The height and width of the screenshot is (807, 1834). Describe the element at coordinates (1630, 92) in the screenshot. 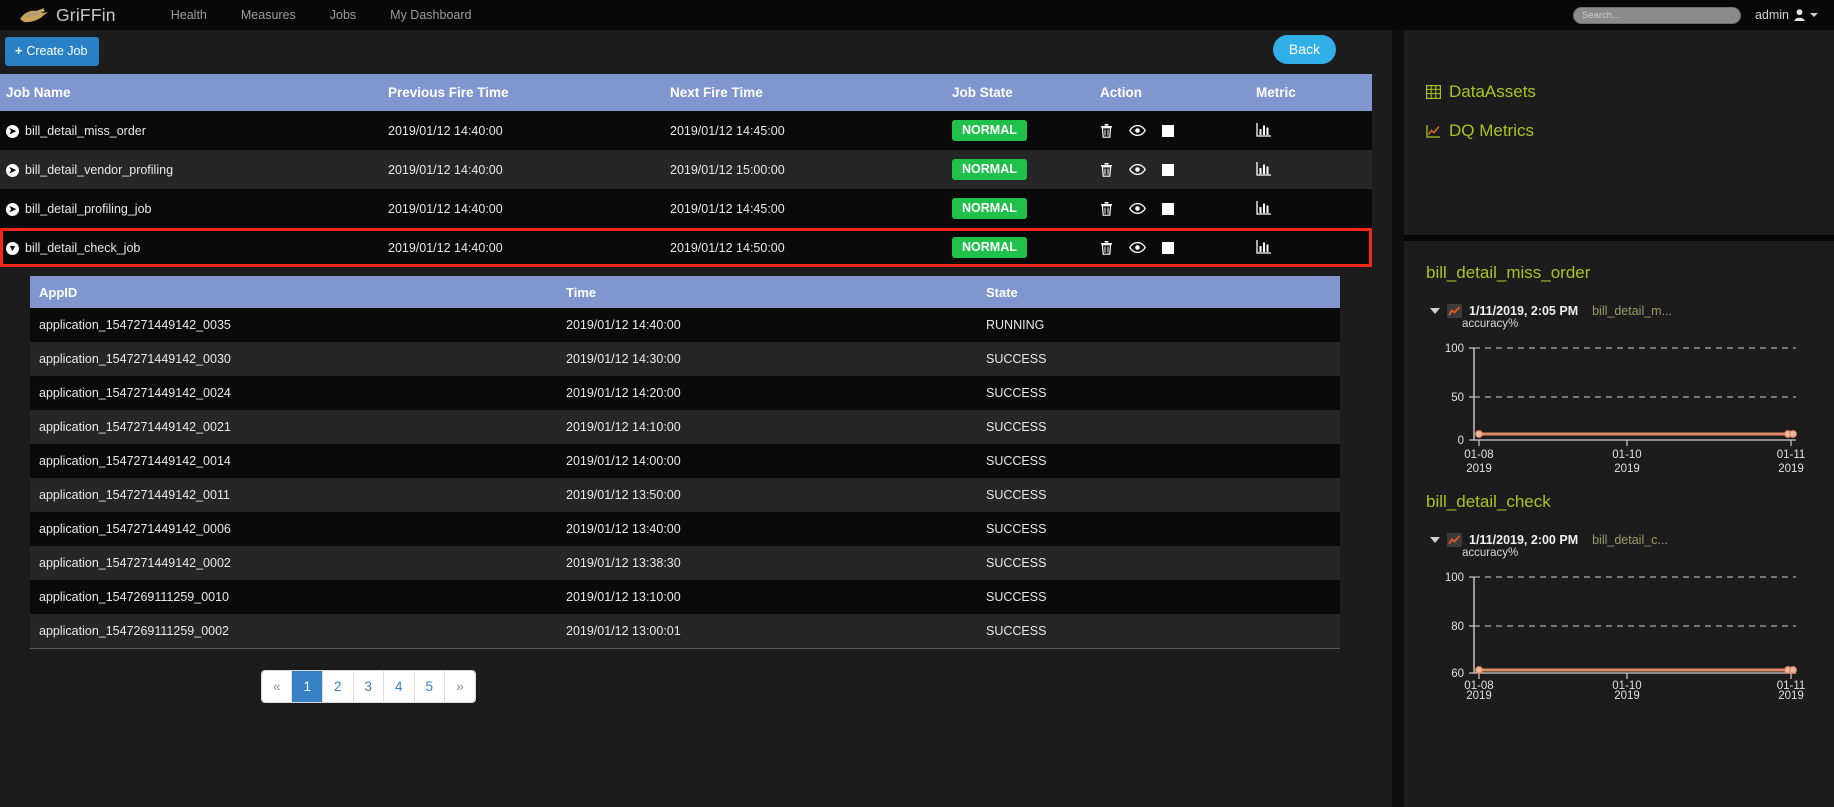

I see `sidebar-link-dataassets: DataAssets` at that location.